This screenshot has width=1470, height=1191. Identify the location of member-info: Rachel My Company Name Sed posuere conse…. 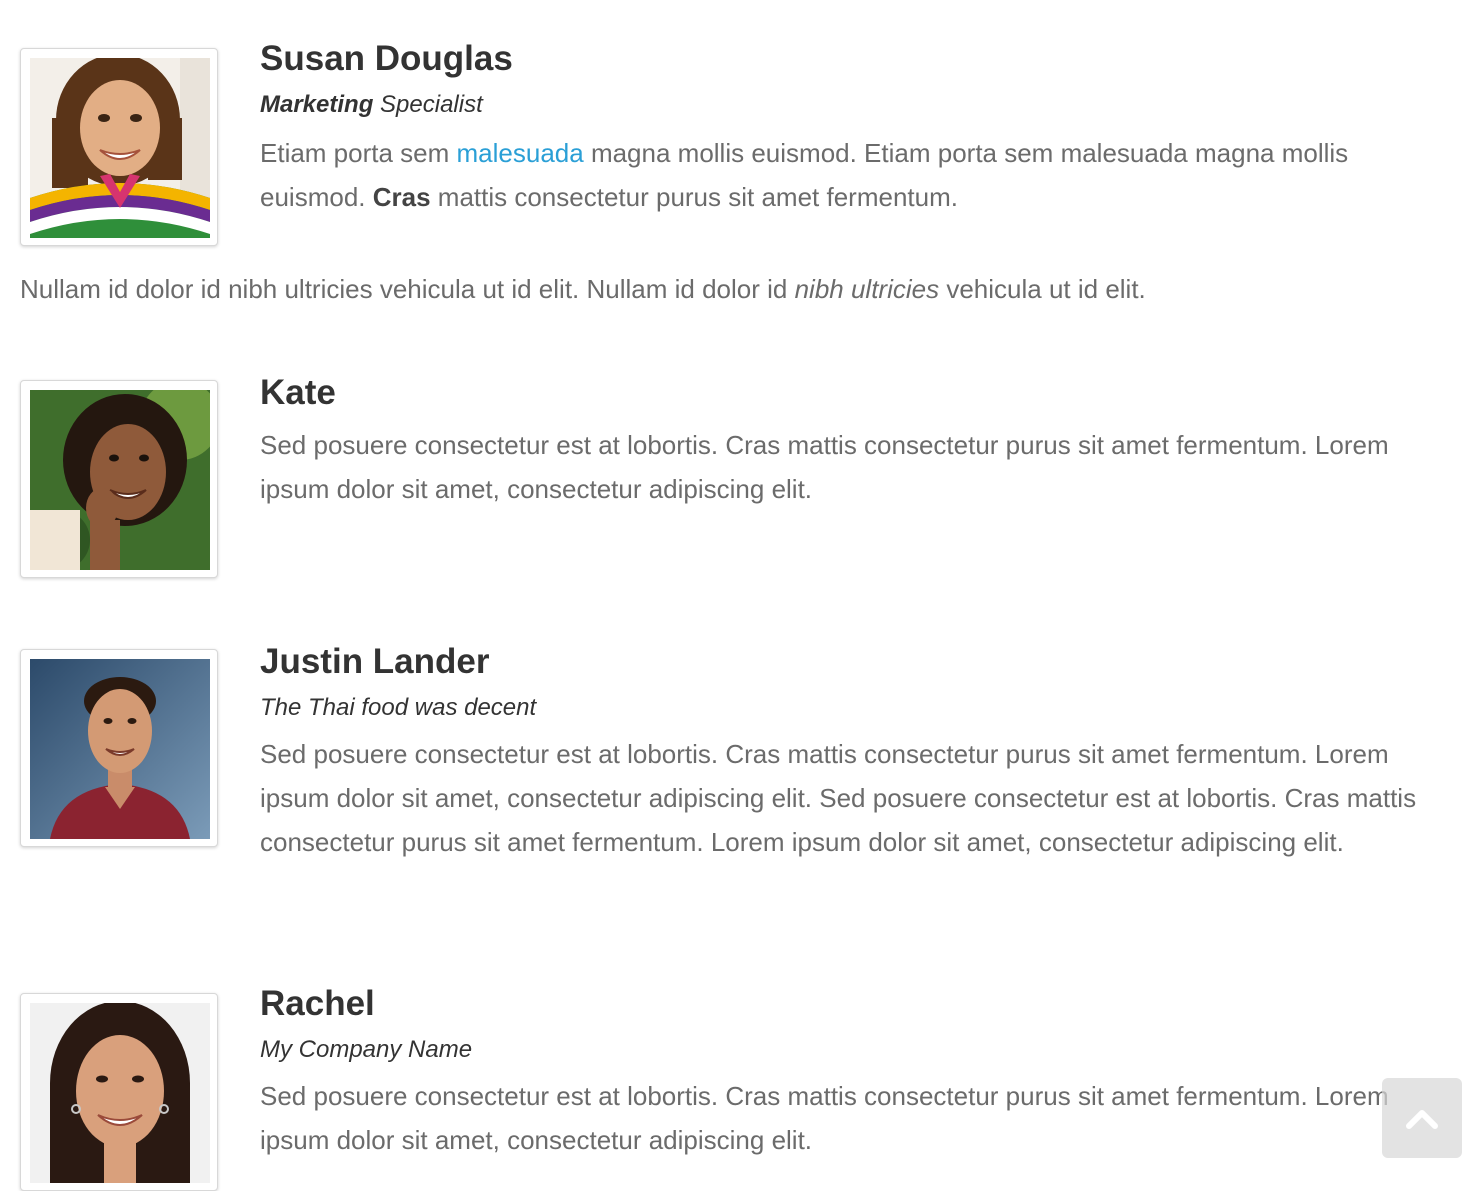
(855, 1073).